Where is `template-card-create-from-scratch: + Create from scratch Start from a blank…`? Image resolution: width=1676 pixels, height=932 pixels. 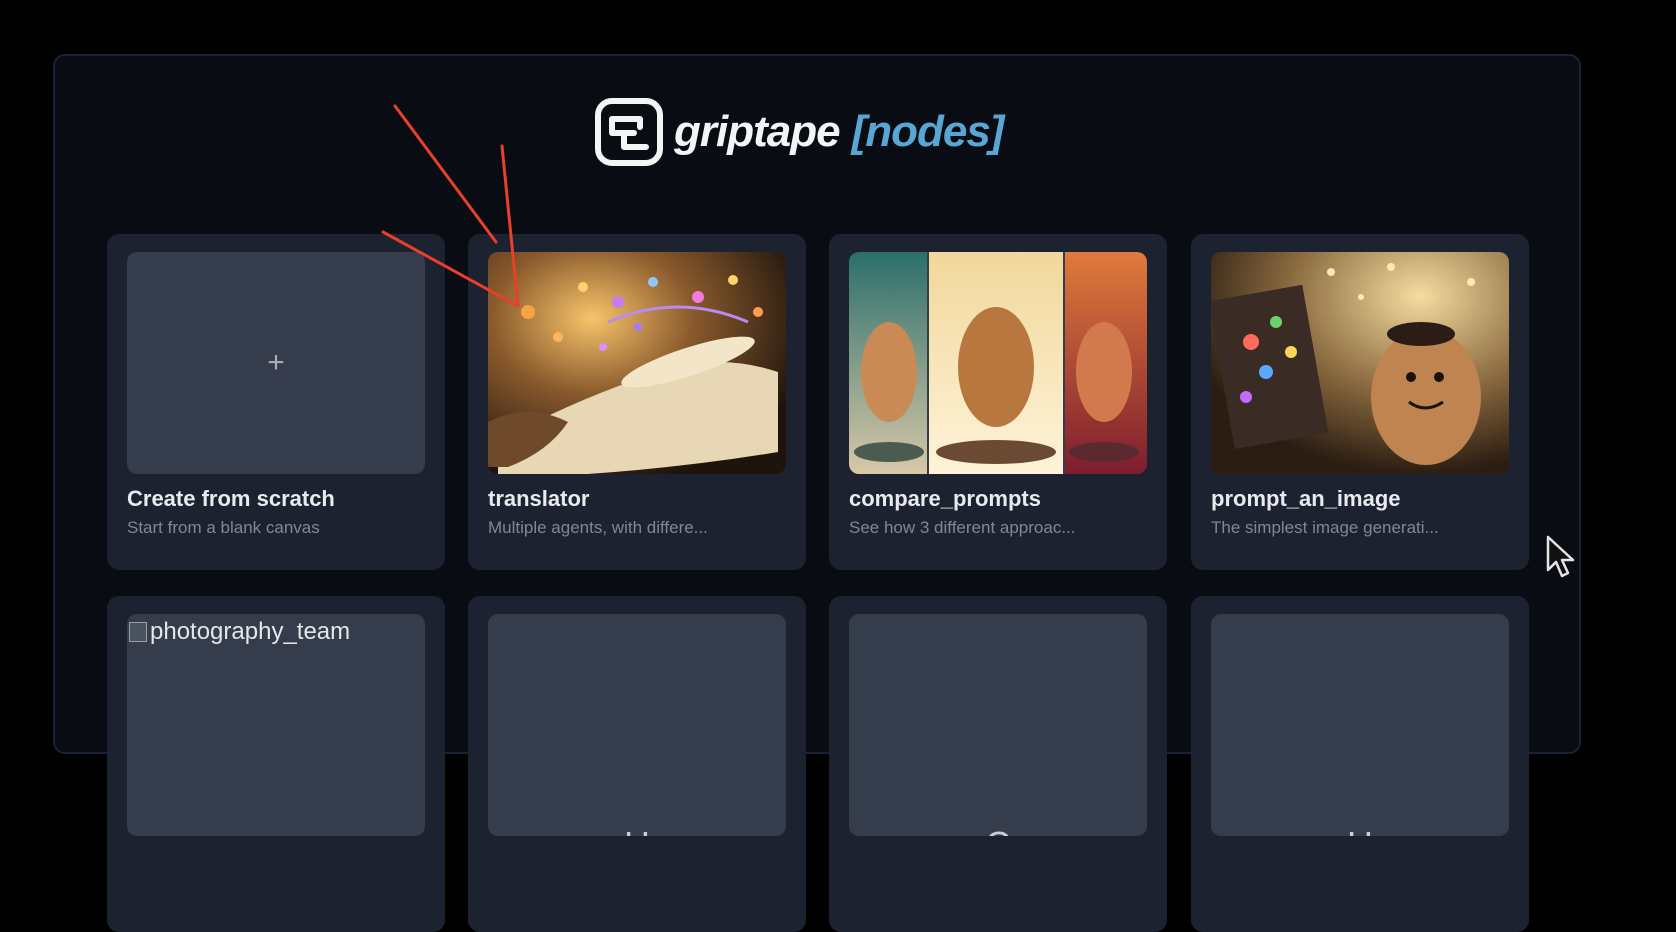 template-card-create-from-scratch: + Create from scratch Start from a blank… is located at coordinates (276, 402).